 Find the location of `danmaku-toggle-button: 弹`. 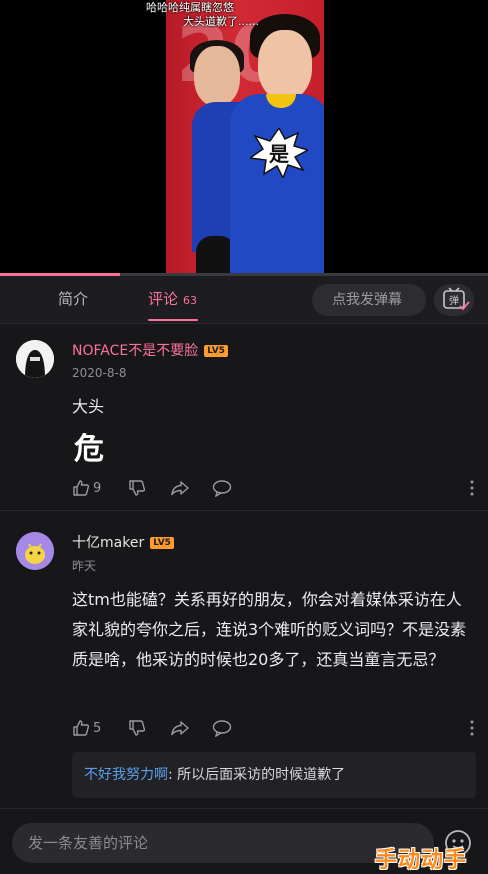

danmaku-toggle-button: 弹 is located at coordinates (454, 300).